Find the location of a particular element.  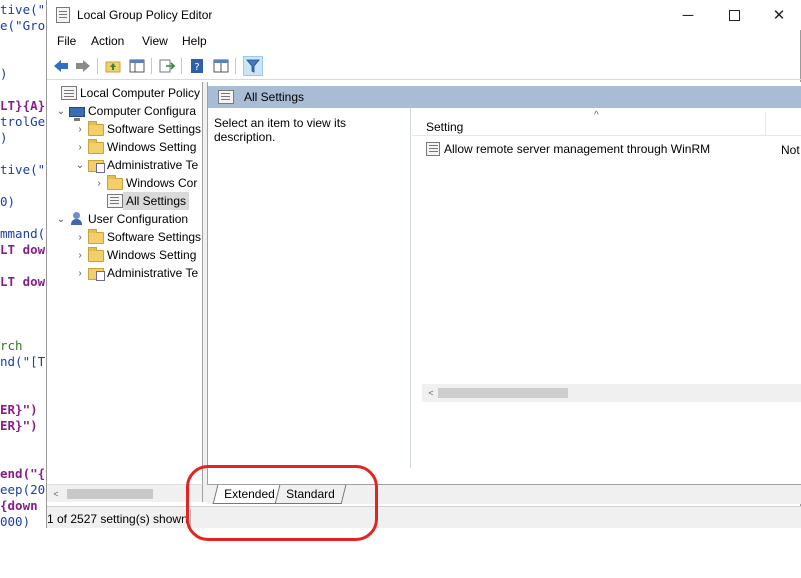

code-line: trolGetF is located at coordinates (23, 121).